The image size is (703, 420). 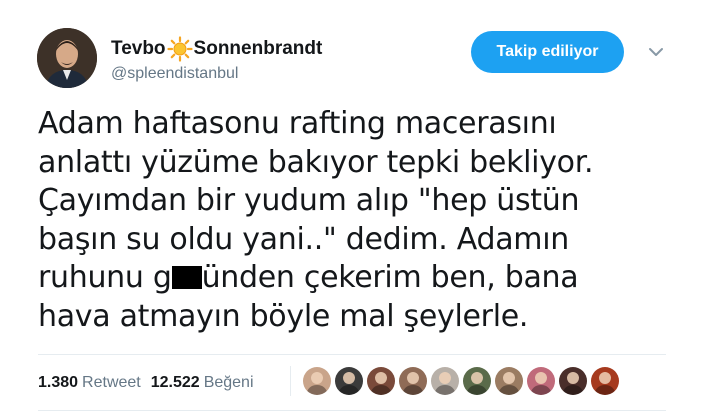 What do you see at coordinates (202, 383) in the screenshot?
I see `like-count: 12.522 Beğeni` at bounding box center [202, 383].